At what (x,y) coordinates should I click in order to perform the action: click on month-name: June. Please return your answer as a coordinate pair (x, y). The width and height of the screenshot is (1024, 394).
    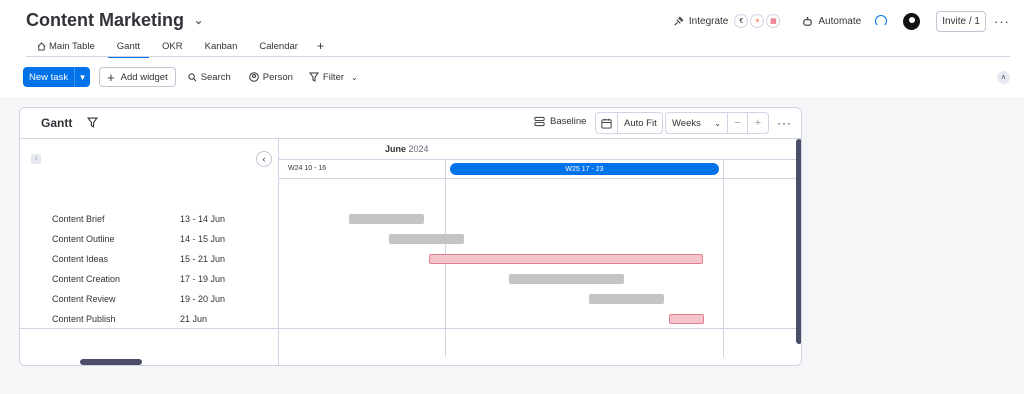
    Looking at the image, I should click on (396, 149).